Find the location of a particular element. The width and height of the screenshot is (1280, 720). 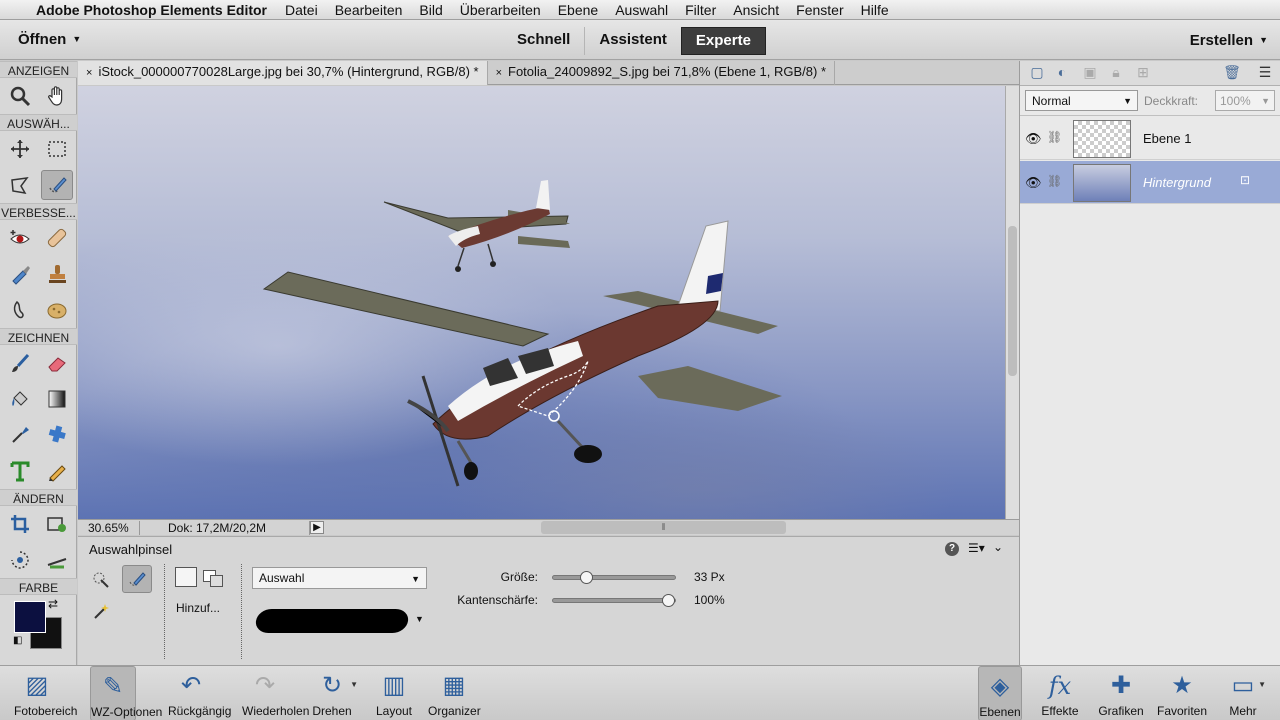

open-button: Öffnen ▼ is located at coordinates (49, 39).